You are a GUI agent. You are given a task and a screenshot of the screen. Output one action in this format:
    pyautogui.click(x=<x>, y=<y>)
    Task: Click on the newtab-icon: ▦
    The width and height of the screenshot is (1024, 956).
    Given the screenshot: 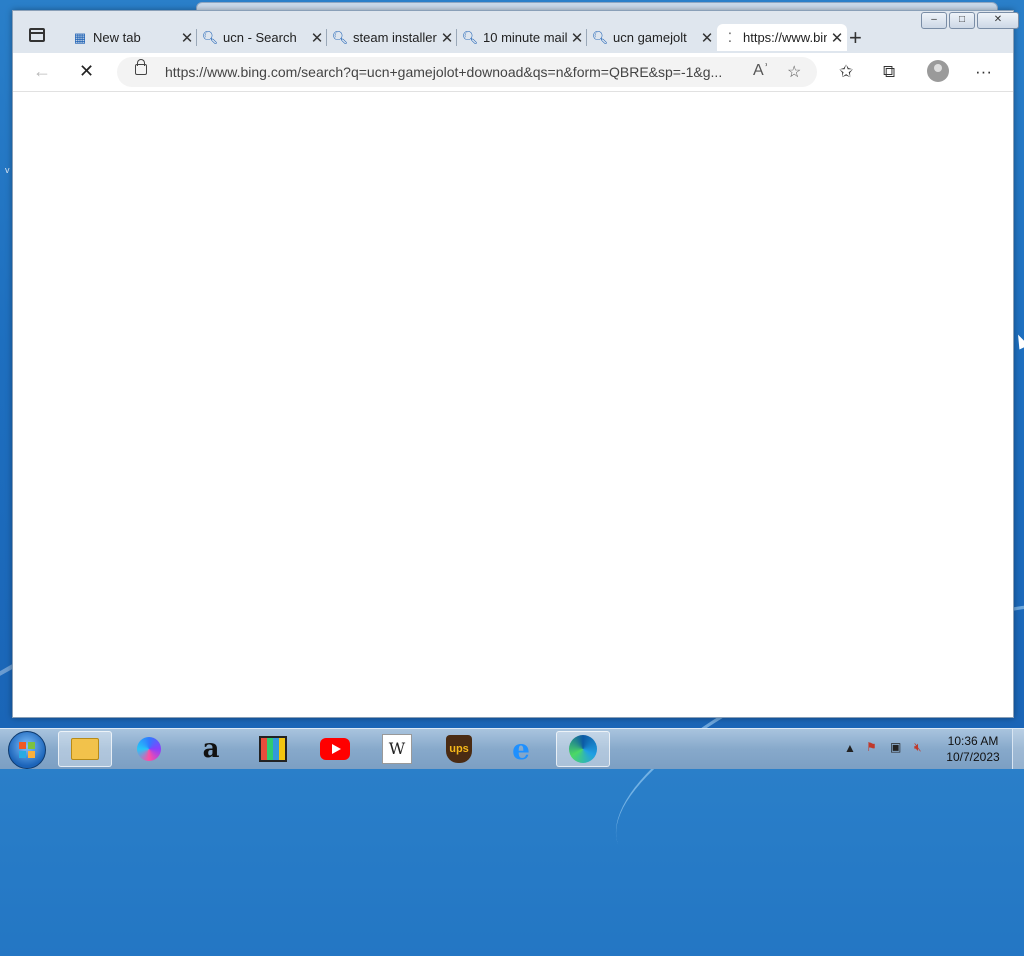 What is the action you would take?
    pyautogui.click(x=80, y=37)
    